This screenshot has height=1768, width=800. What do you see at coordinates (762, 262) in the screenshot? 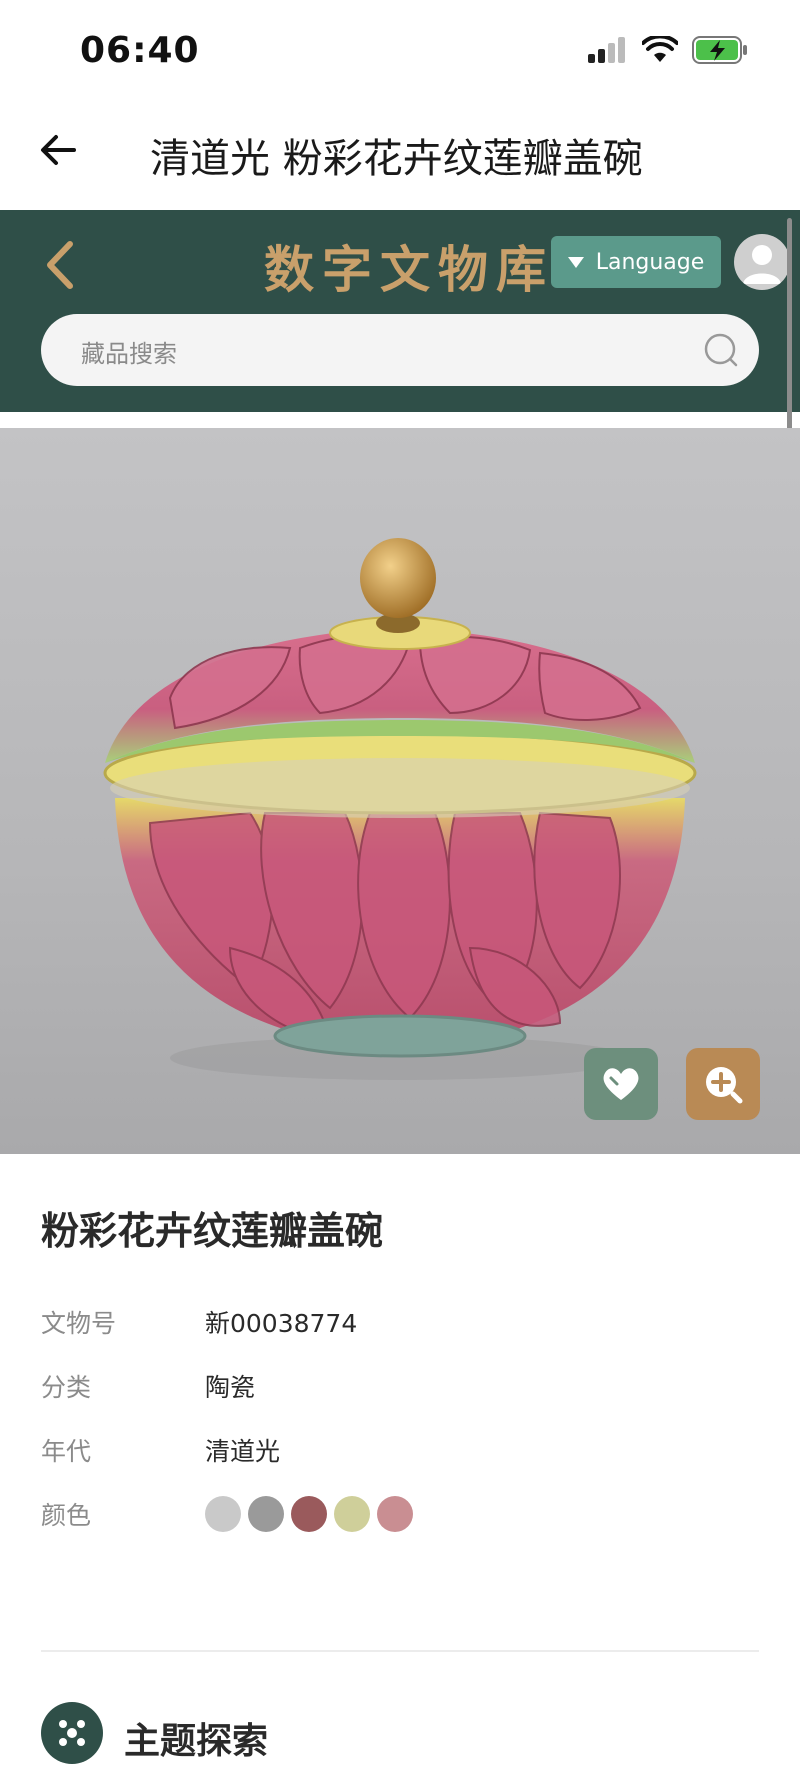
I see `user-avatar-icon` at bounding box center [762, 262].